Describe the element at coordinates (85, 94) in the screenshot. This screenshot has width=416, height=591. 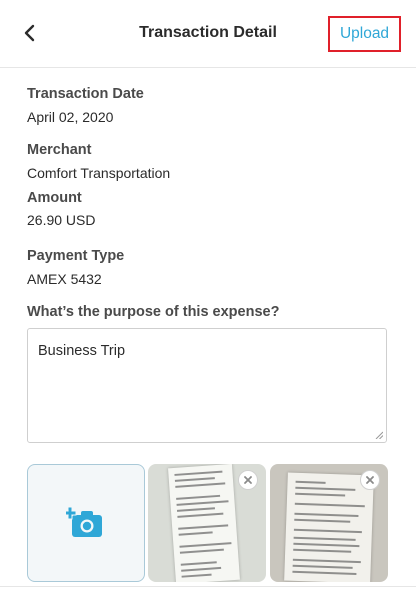
I see `transaction-date-label: Transaction Date` at that location.